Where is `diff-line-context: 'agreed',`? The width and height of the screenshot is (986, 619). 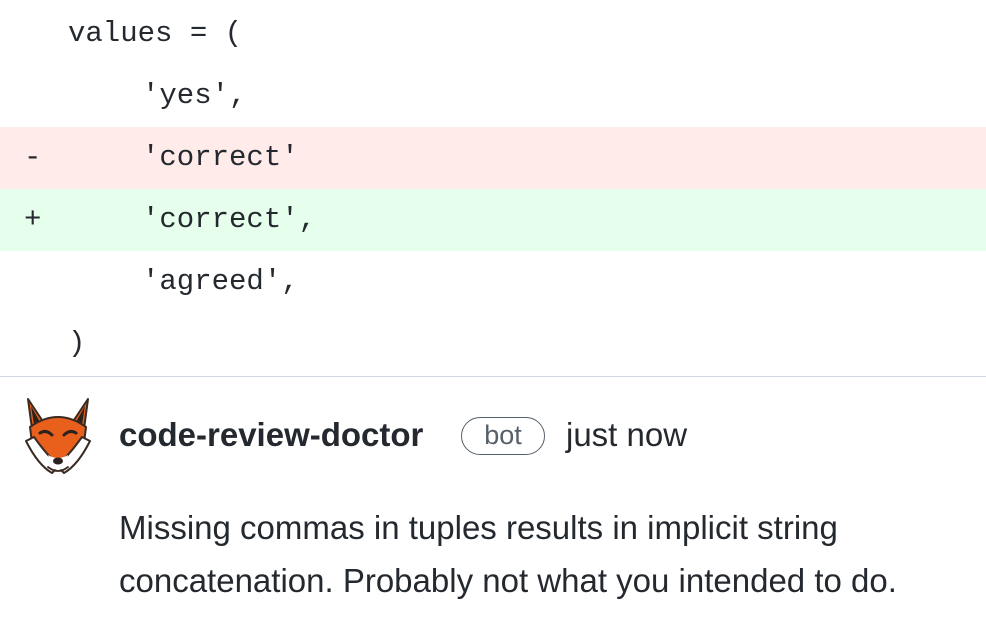 diff-line-context: 'agreed', is located at coordinates (493, 282).